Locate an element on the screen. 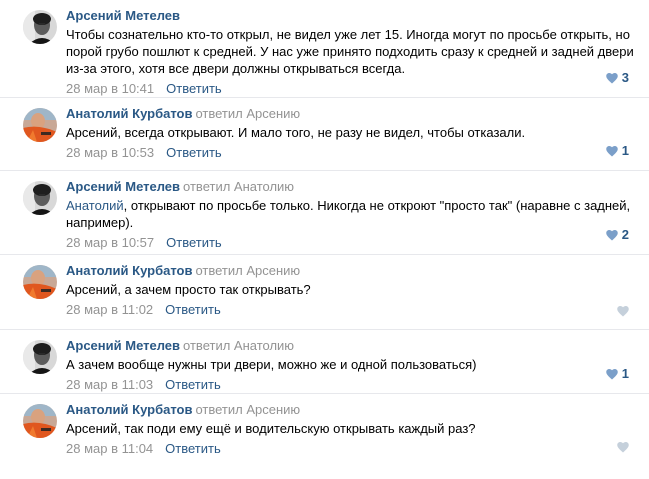 The width and height of the screenshot is (649, 479). comment-meta: 28 мар в 10:53 Ответить is located at coordinates (347, 153).